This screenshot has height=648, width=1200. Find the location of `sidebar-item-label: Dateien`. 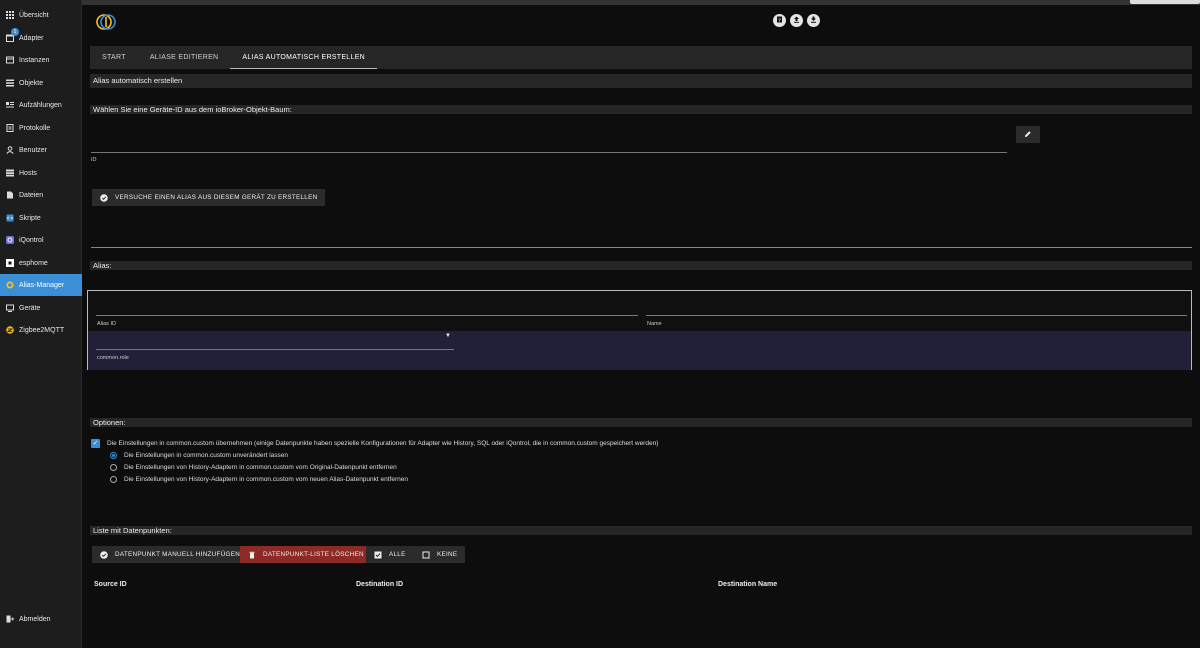

sidebar-item-label: Dateien is located at coordinates (31, 195).